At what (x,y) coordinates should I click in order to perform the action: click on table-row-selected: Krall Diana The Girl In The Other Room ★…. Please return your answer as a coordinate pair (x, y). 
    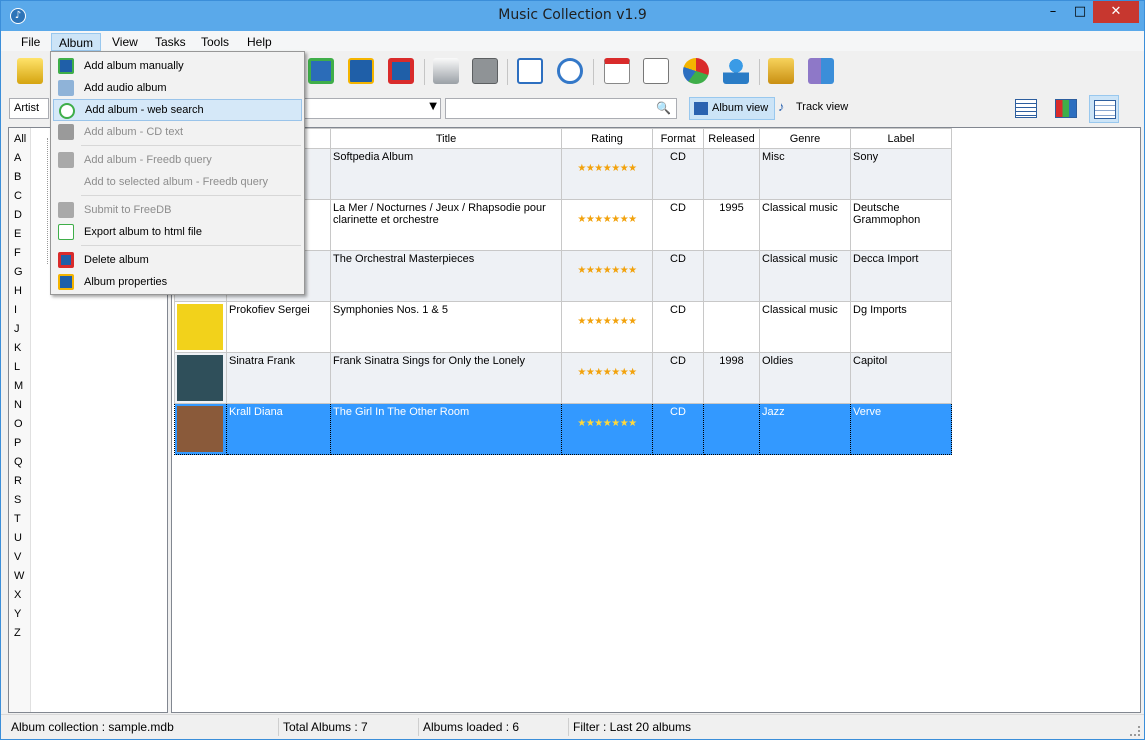
    Looking at the image, I should click on (563, 429).